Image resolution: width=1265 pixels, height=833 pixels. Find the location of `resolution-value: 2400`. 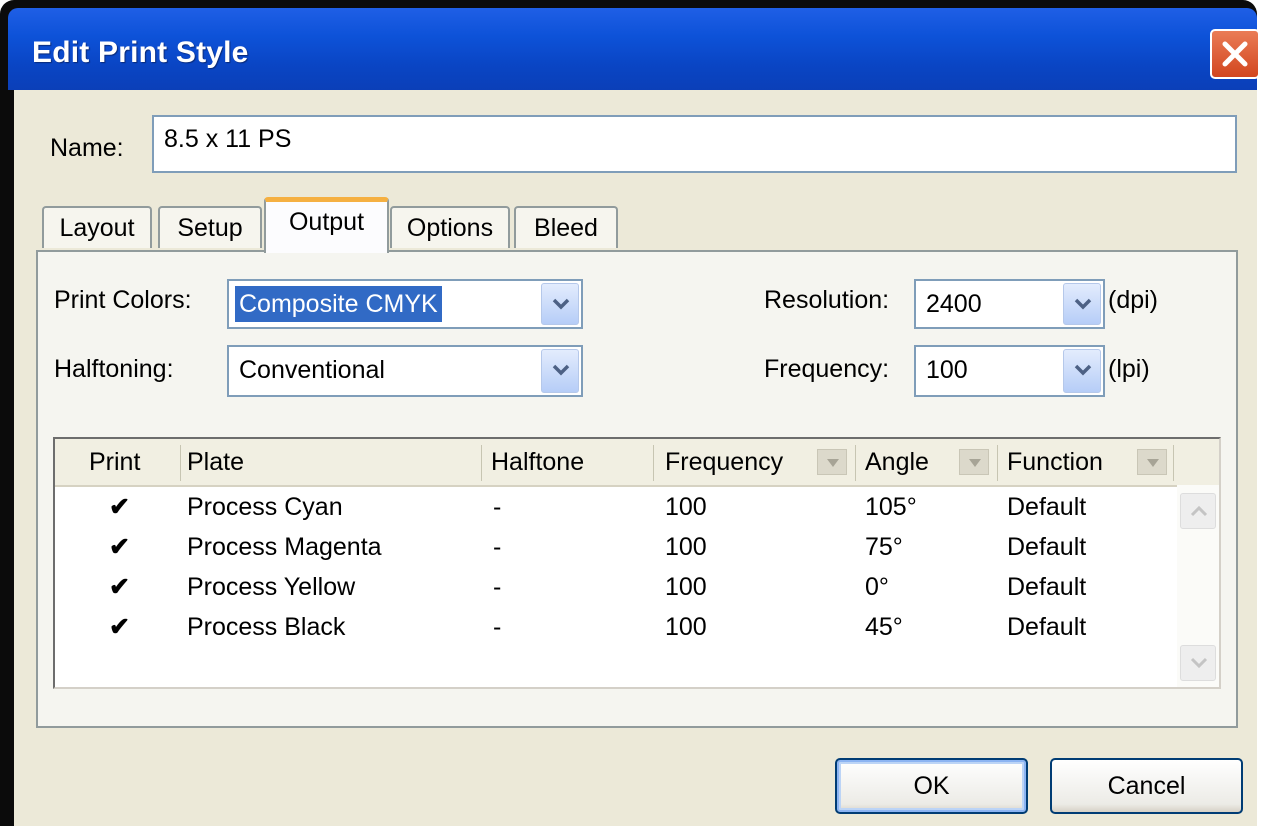

resolution-value: 2400 is located at coordinates (954, 304).